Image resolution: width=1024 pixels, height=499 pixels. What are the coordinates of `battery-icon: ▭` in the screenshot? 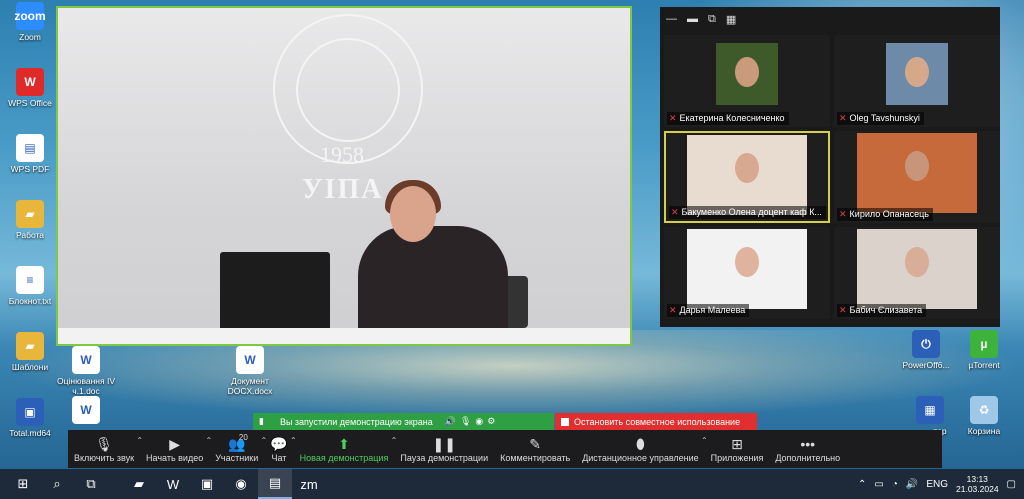 It's located at (878, 484).